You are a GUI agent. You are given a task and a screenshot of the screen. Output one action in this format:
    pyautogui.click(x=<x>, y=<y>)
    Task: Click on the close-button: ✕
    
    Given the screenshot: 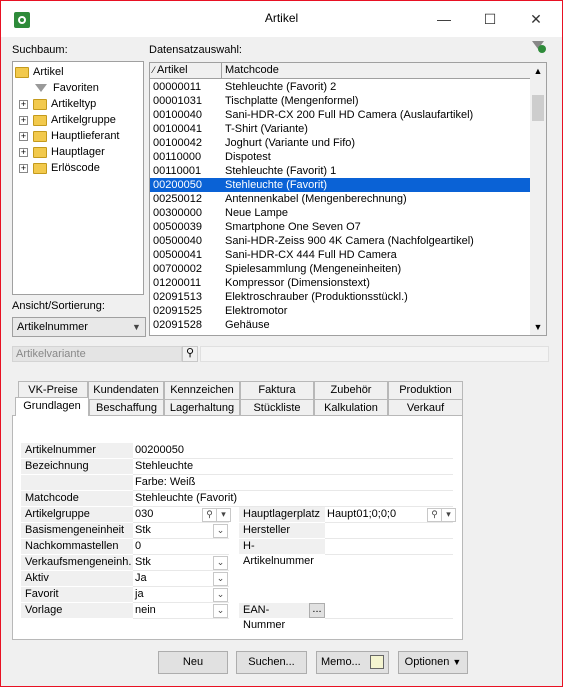 What is the action you would take?
    pyautogui.click(x=536, y=19)
    